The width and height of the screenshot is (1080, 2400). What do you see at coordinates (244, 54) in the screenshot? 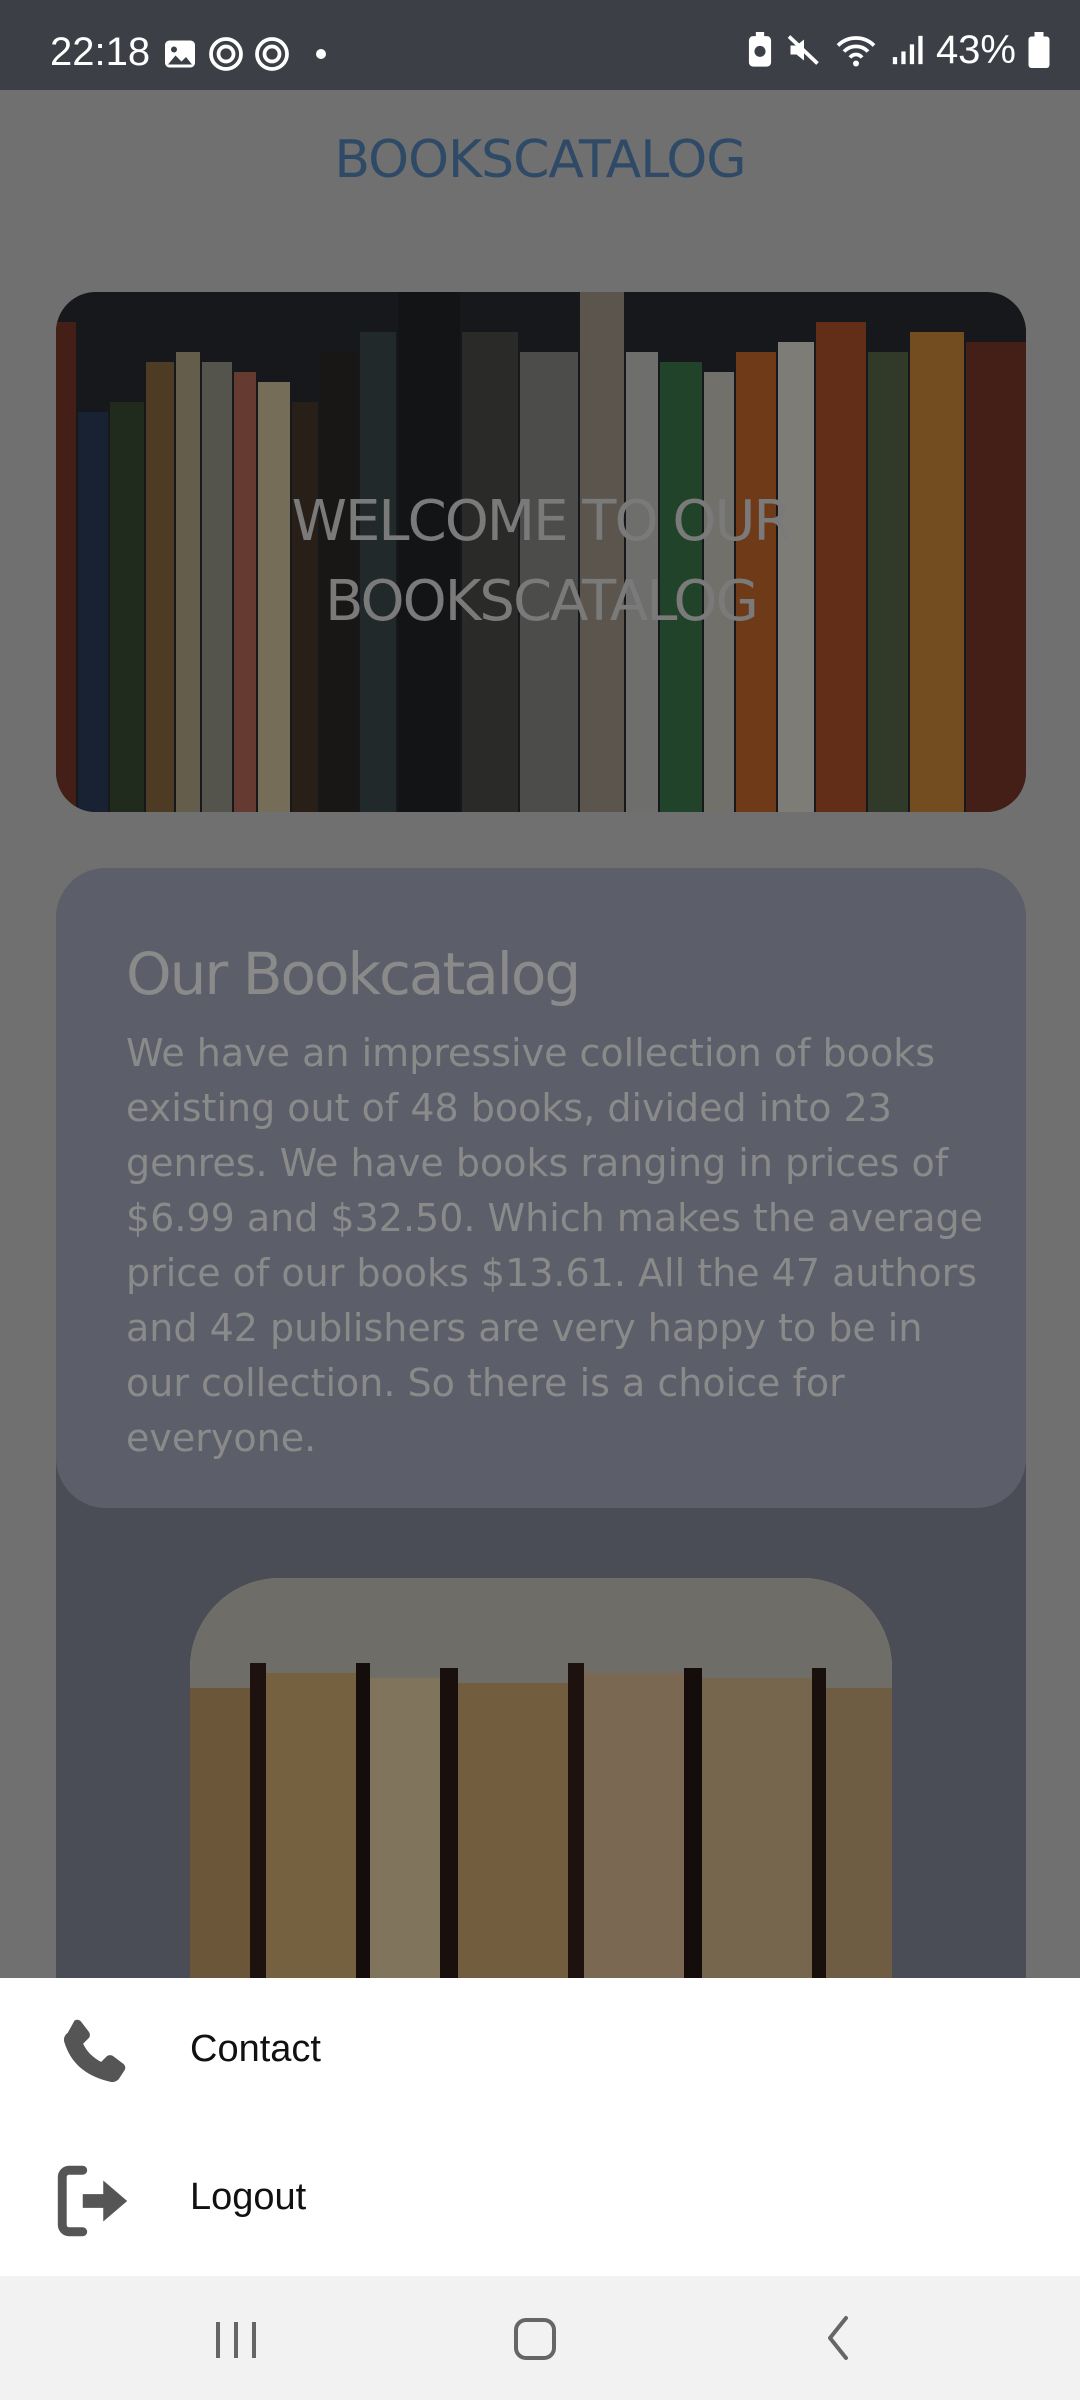
I see `notification-icons` at bounding box center [244, 54].